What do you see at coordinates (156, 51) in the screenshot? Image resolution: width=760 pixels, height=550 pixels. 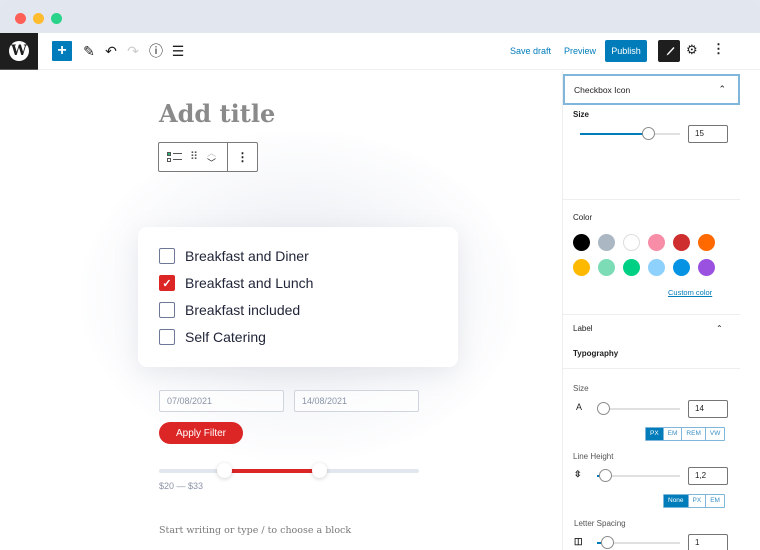 I see `info-icon: ⓘ` at bounding box center [156, 51].